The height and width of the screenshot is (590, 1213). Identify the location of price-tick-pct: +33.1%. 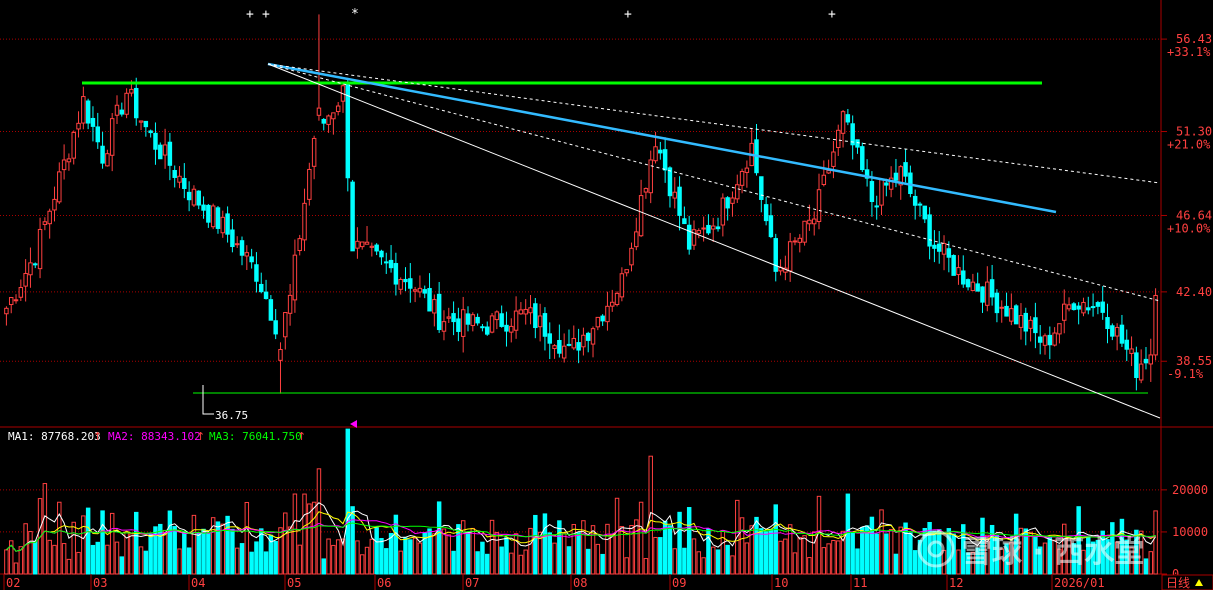
(1189, 52).